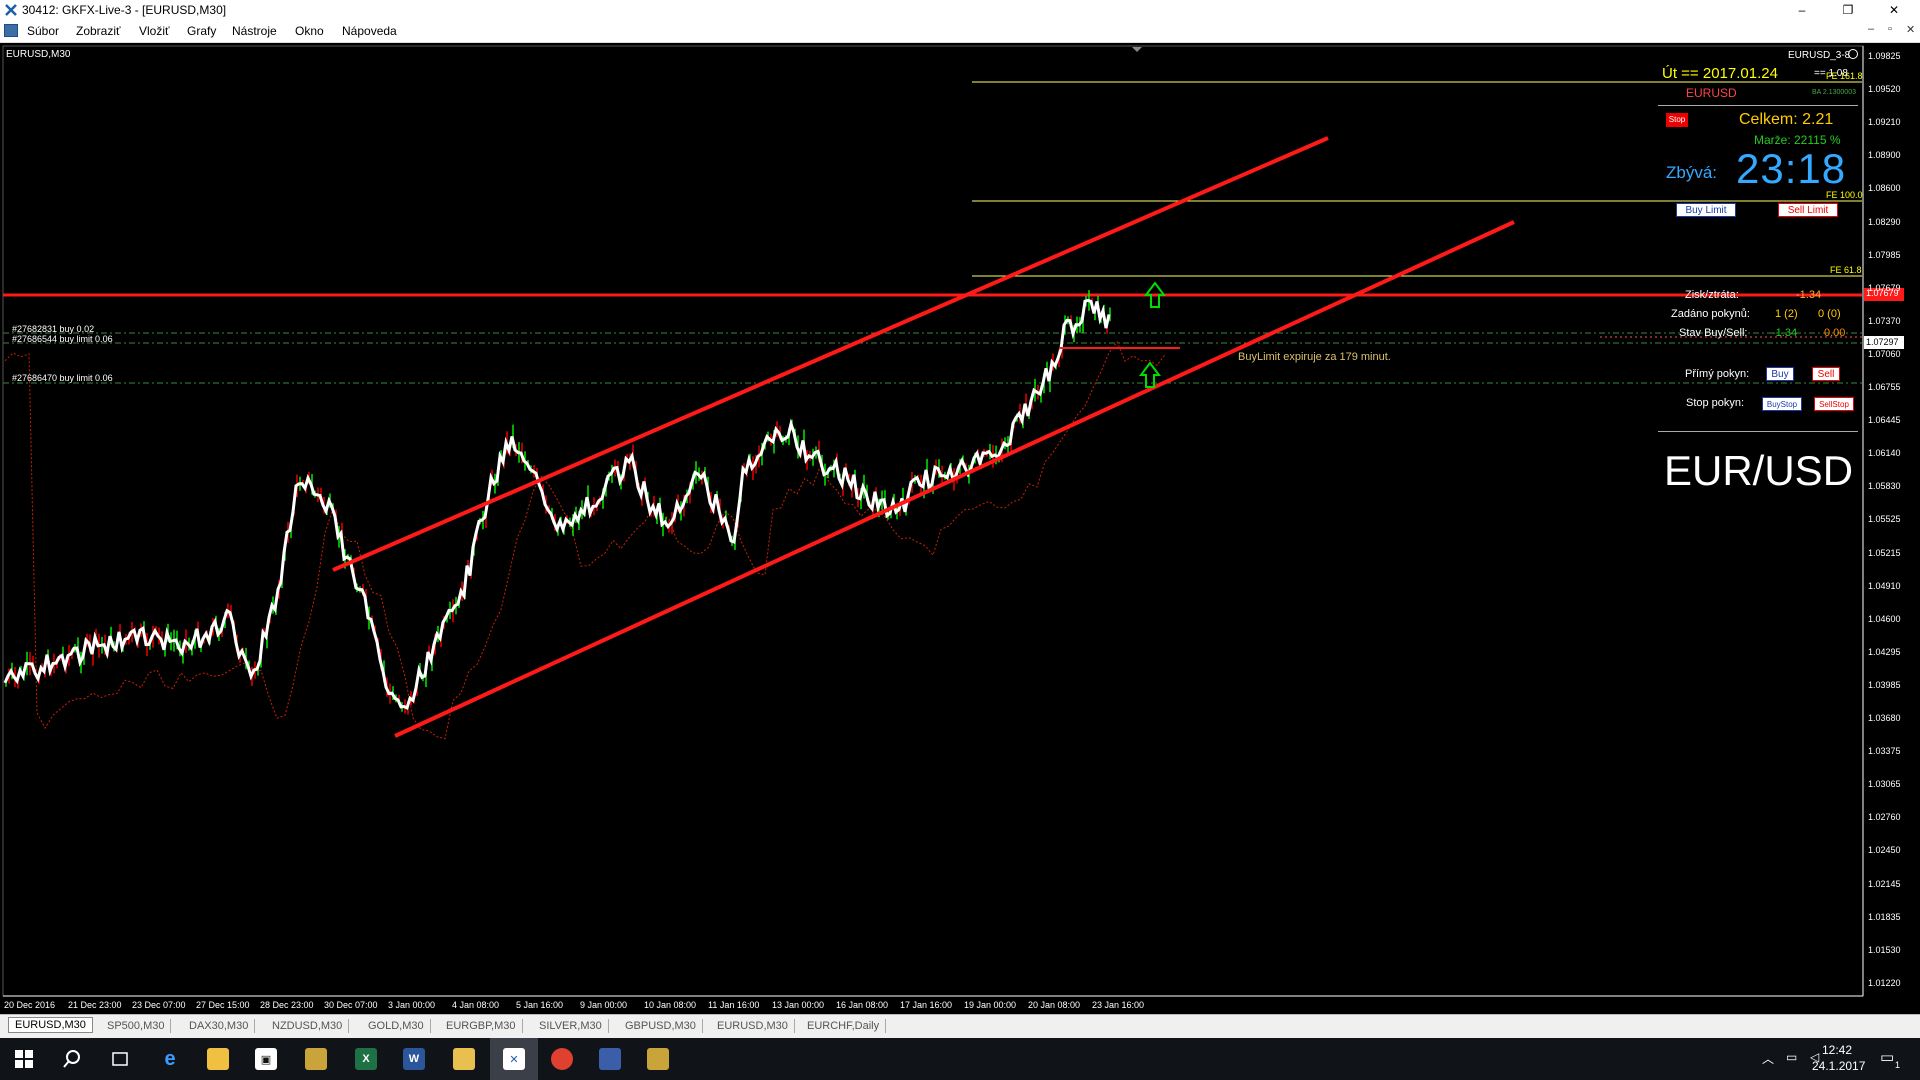 The width and height of the screenshot is (1920, 1080). What do you see at coordinates (62, 339) in the screenshot?
I see `order-label-2: #27686544 buy limit 0.06` at bounding box center [62, 339].